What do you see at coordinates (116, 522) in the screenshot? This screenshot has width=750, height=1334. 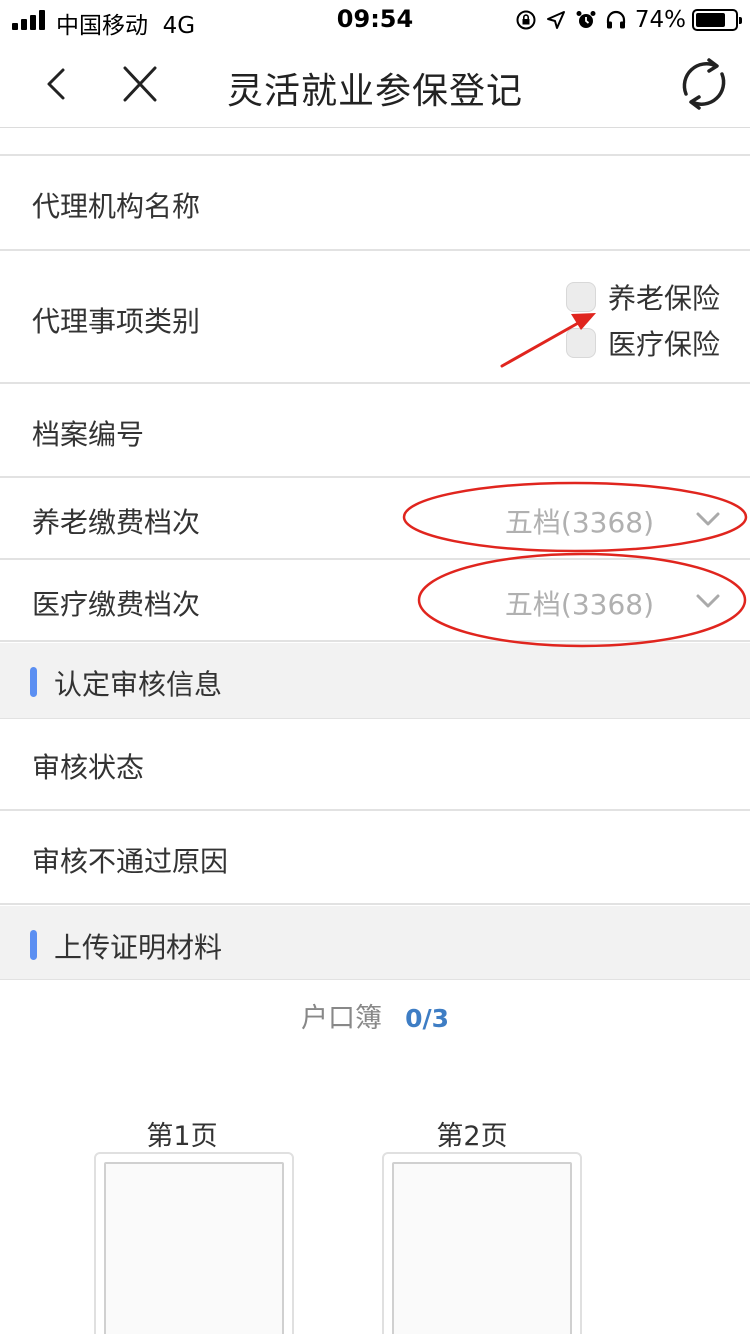 I see `pension-level-label: 养老缴费档次` at bounding box center [116, 522].